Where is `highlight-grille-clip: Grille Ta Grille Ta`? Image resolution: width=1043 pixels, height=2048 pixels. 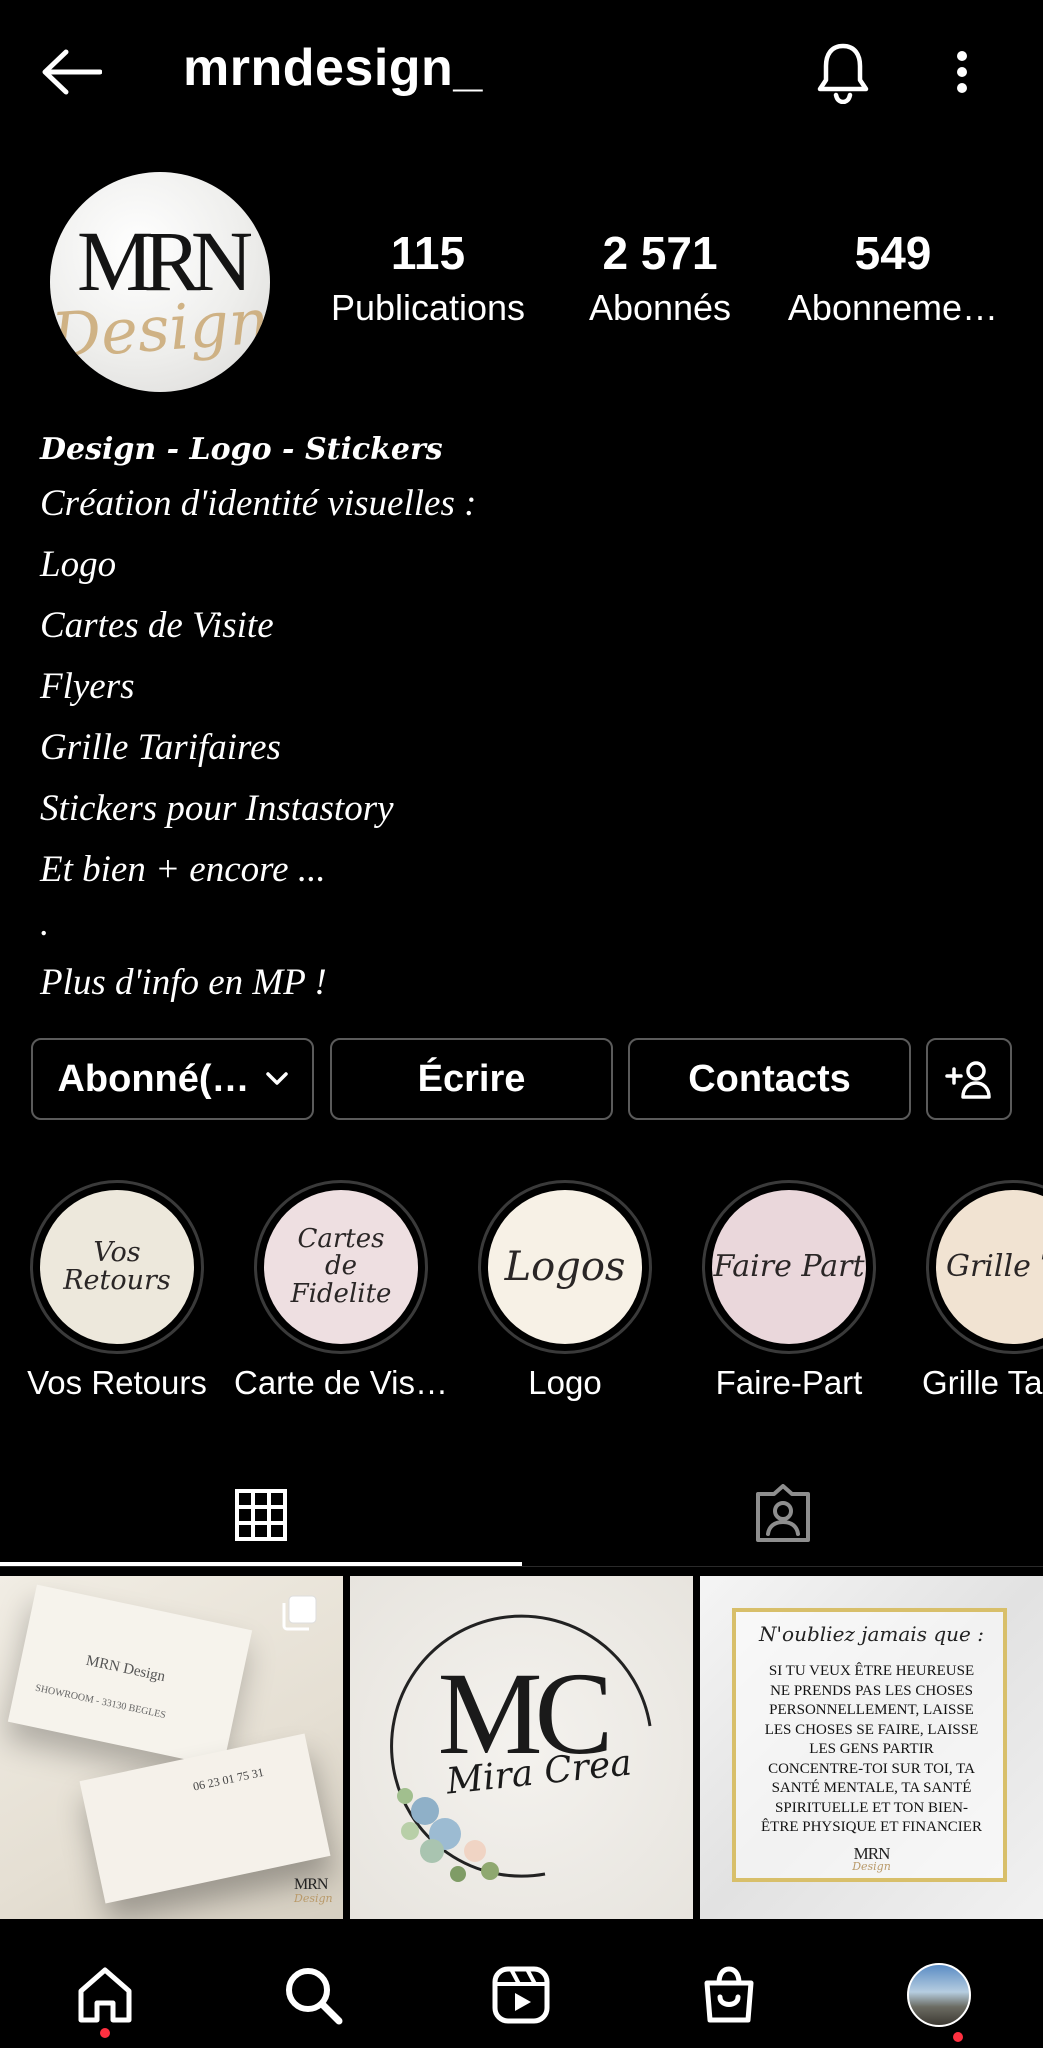
highlight-grille-clip: Grille Ta Grille Ta is located at coordinates (971, 1300).